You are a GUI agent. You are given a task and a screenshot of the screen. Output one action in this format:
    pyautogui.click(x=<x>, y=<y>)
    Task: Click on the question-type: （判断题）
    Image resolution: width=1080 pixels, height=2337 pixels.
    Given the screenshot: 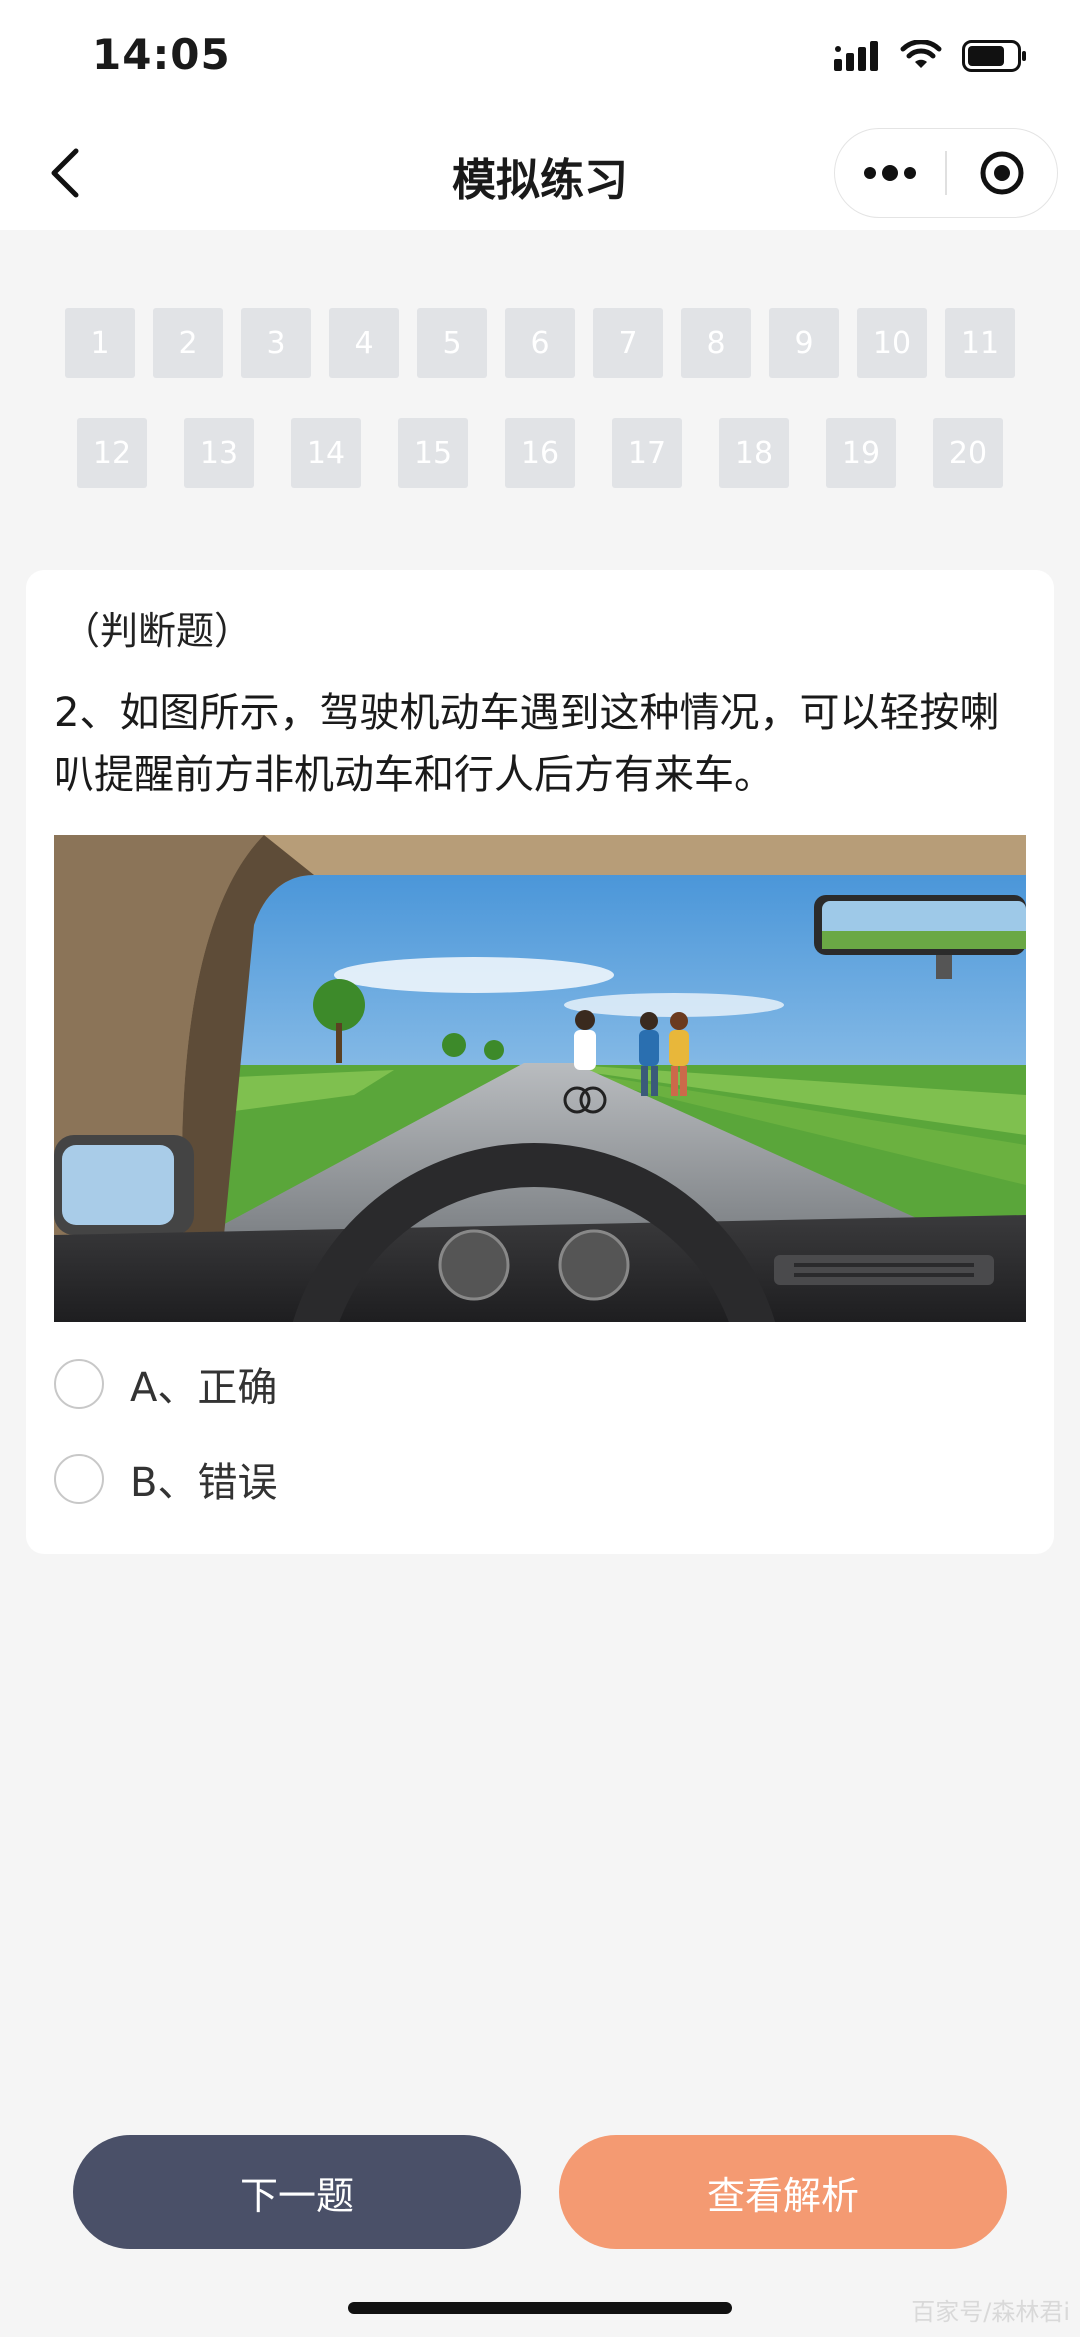 What is the action you would take?
    pyautogui.click(x=157, y=631)
    